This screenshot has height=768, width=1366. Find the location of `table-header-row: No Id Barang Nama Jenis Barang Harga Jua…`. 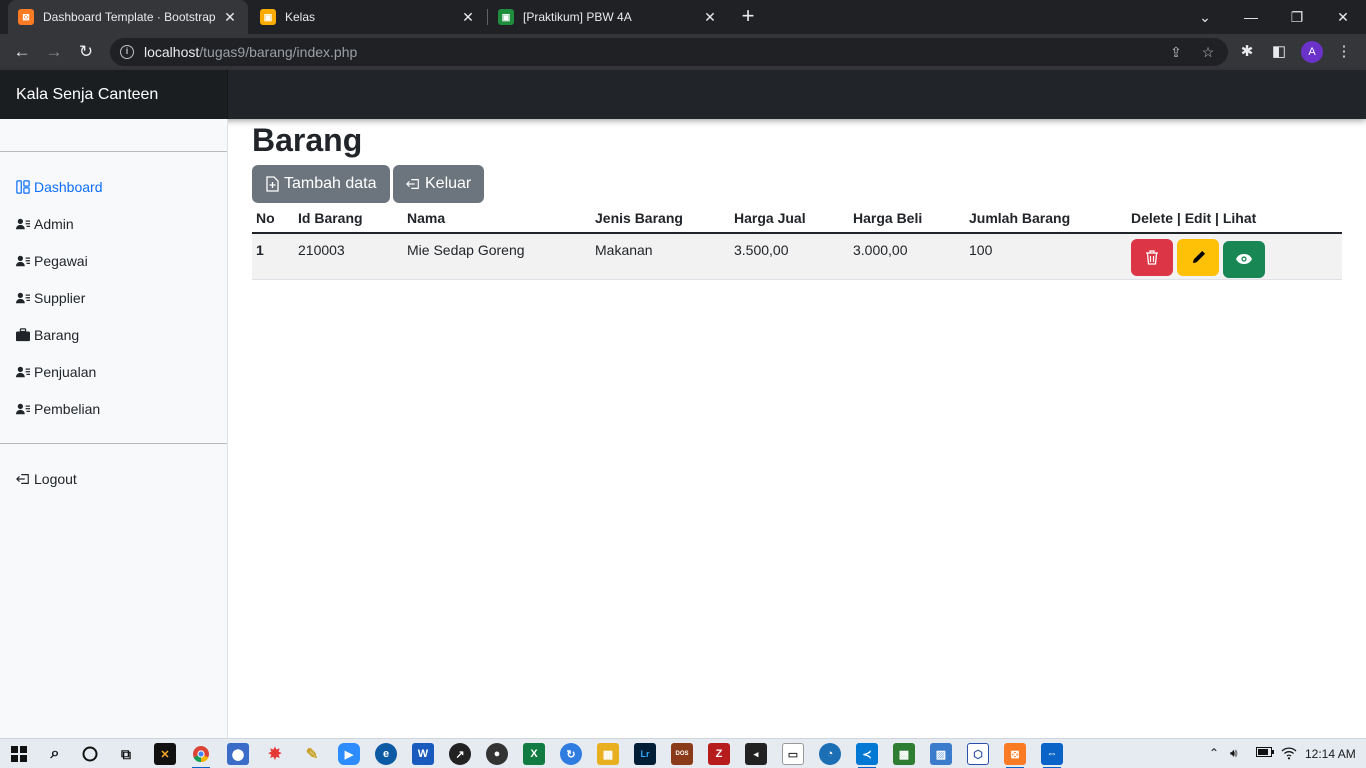

table-header-row: No Id Barang Nama Jenis Barang Harga Jua… is located at coordinates (797, 220).